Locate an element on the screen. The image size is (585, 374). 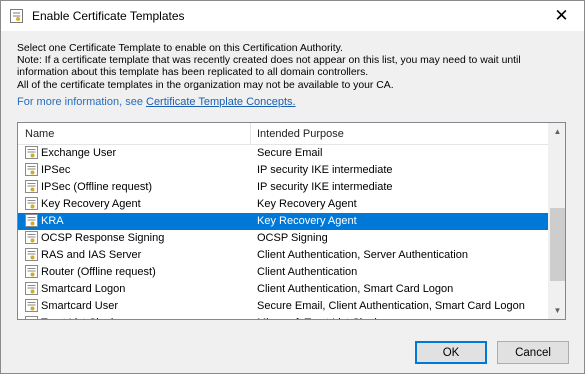
close-button: ✕ is located at coordinates (561, 16).